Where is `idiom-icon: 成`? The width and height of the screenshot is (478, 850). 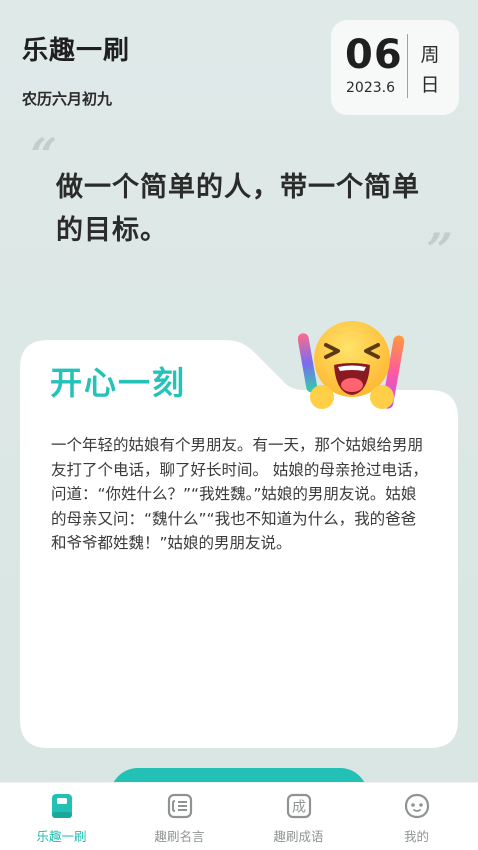 idiom-icon: 成 is located at coordinates (298, 806).